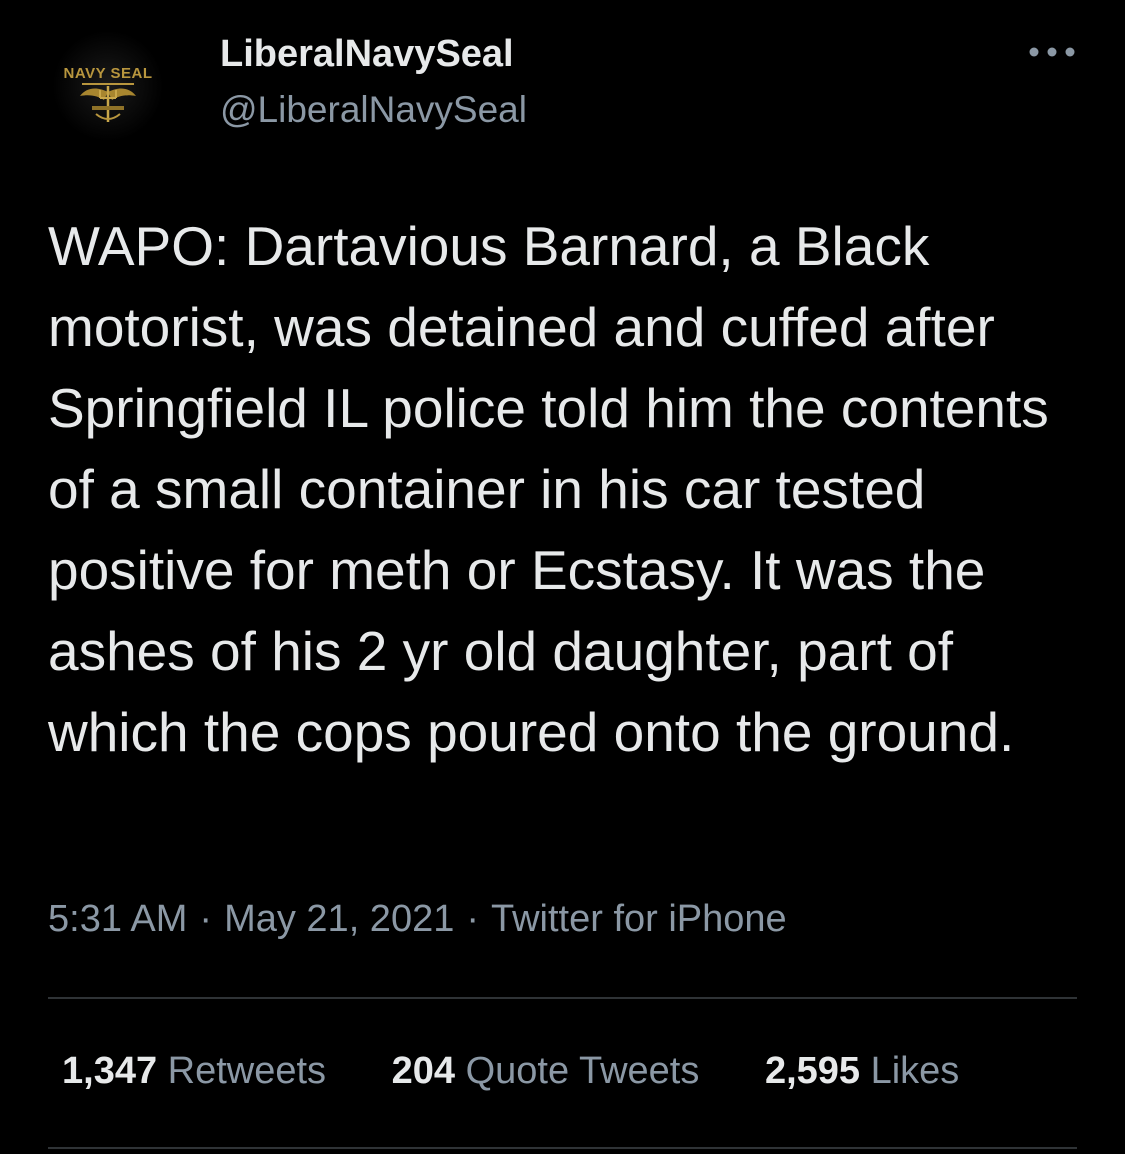 The width and height of the screenshot is (1125, 1154). What do you see at coordinates (247, 1071) in the screenshot?
I see `retweets-label: Retweets` at bounding box center [247, 1071].